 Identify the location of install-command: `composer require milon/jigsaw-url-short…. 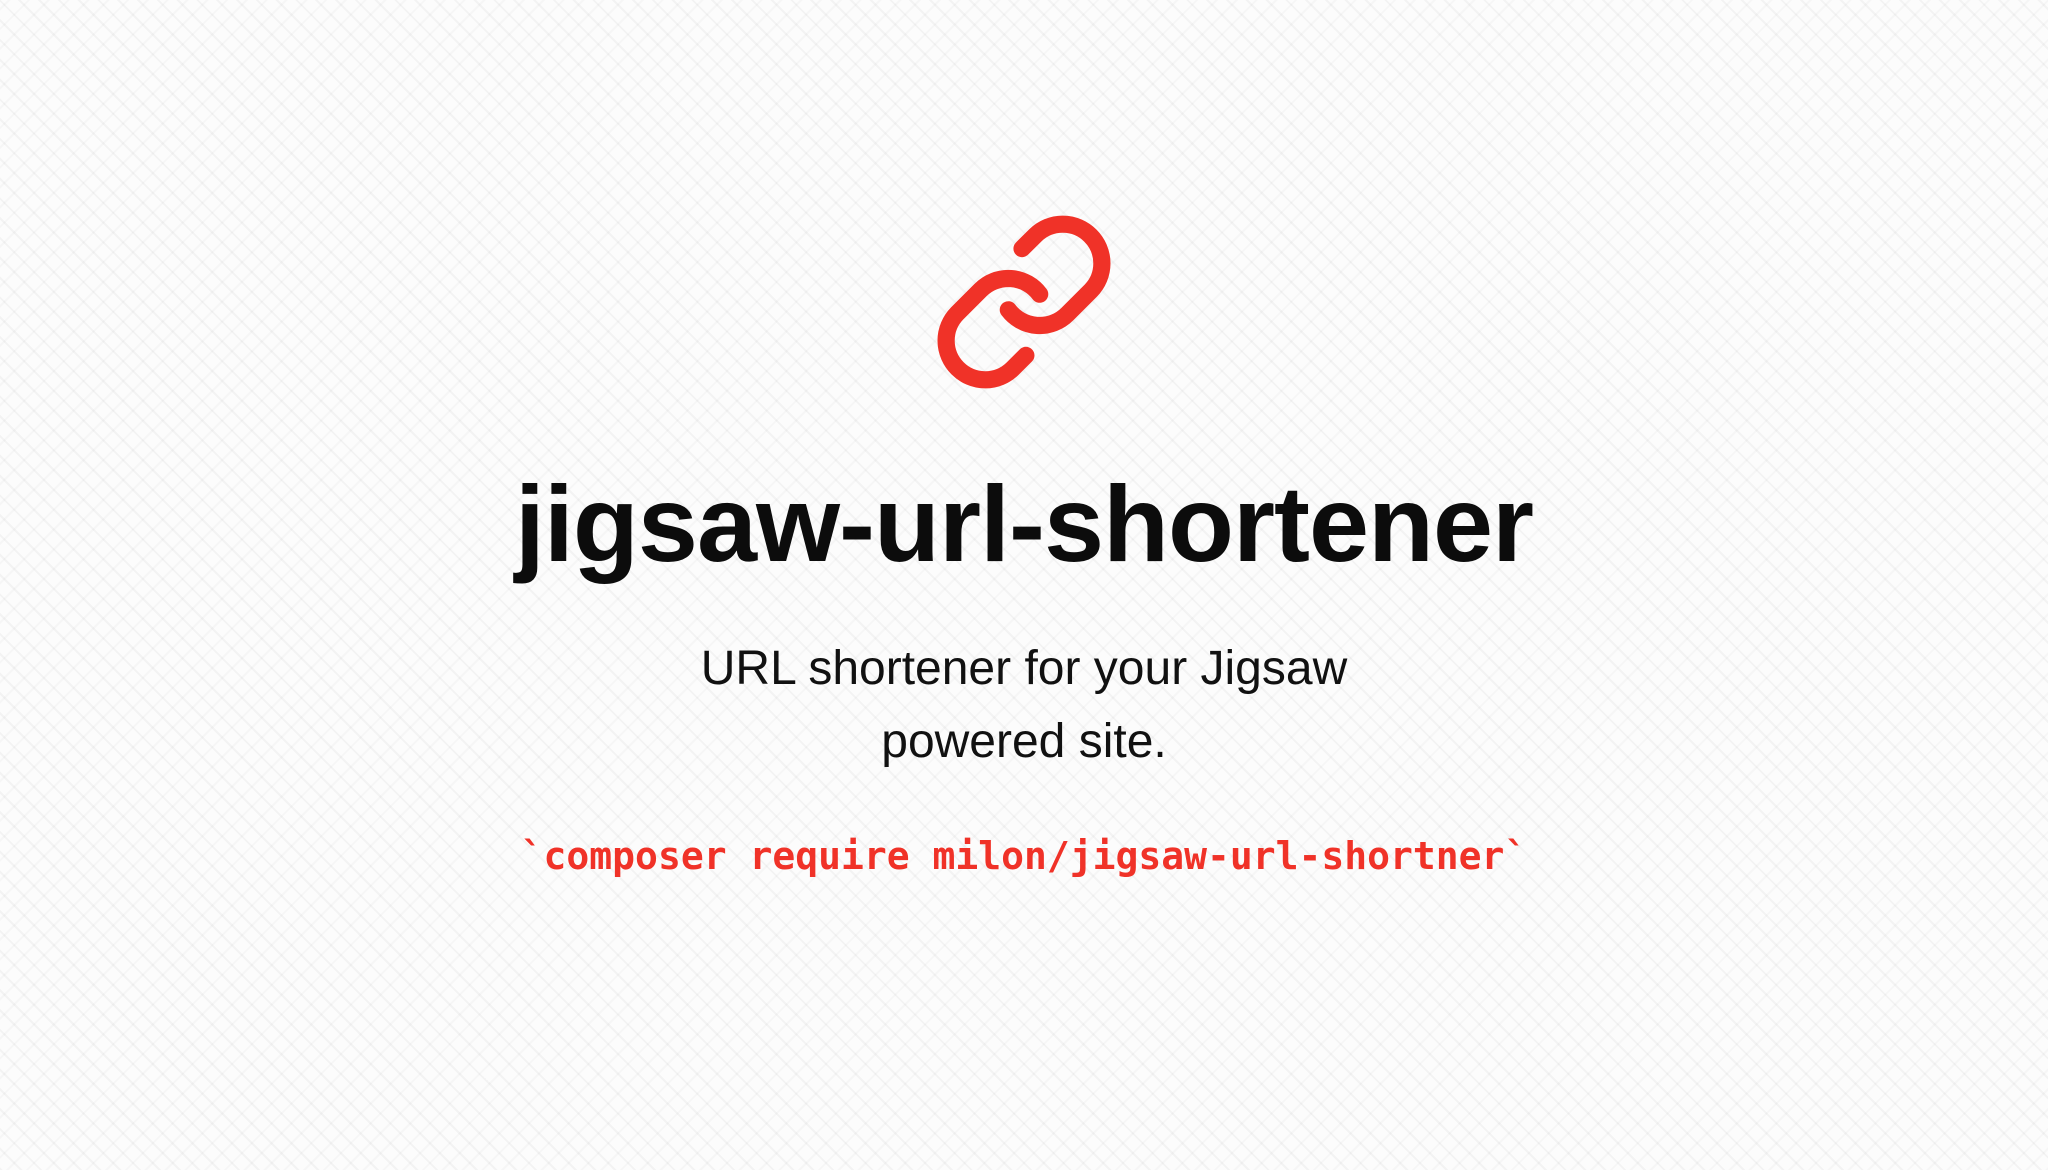
(1024, 856).